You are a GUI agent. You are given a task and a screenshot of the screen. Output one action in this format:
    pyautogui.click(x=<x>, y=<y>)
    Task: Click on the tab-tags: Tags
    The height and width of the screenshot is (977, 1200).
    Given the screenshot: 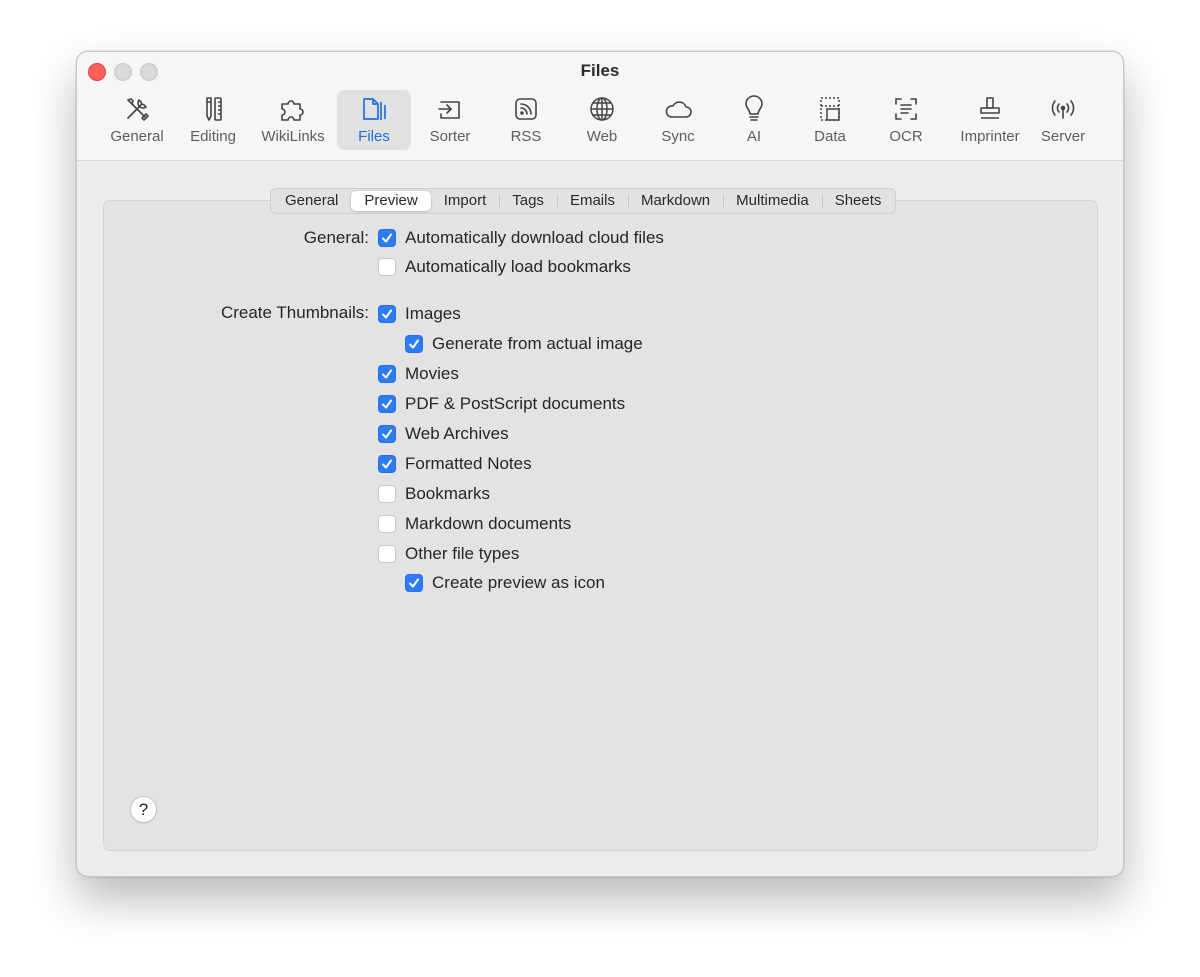 What is the action you would take?
    pyautogui.click(x=528, y=201)
    